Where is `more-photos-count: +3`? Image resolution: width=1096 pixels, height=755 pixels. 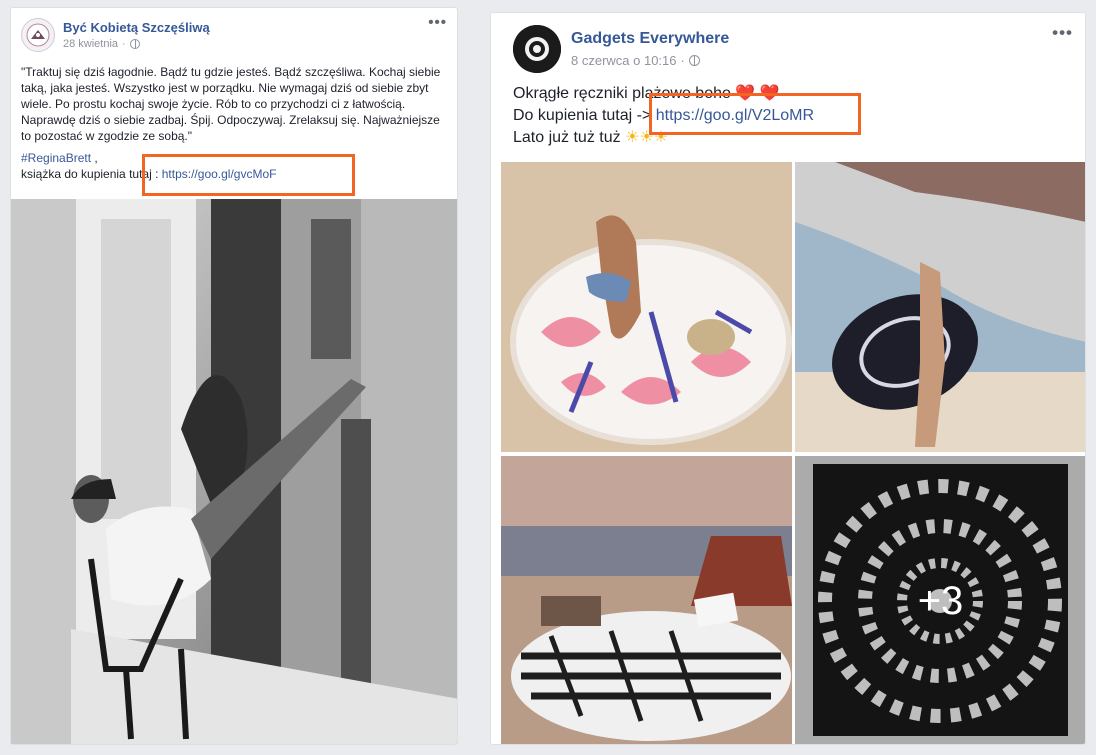 more-photos-count: +3 is located at coordinates (940, 600).